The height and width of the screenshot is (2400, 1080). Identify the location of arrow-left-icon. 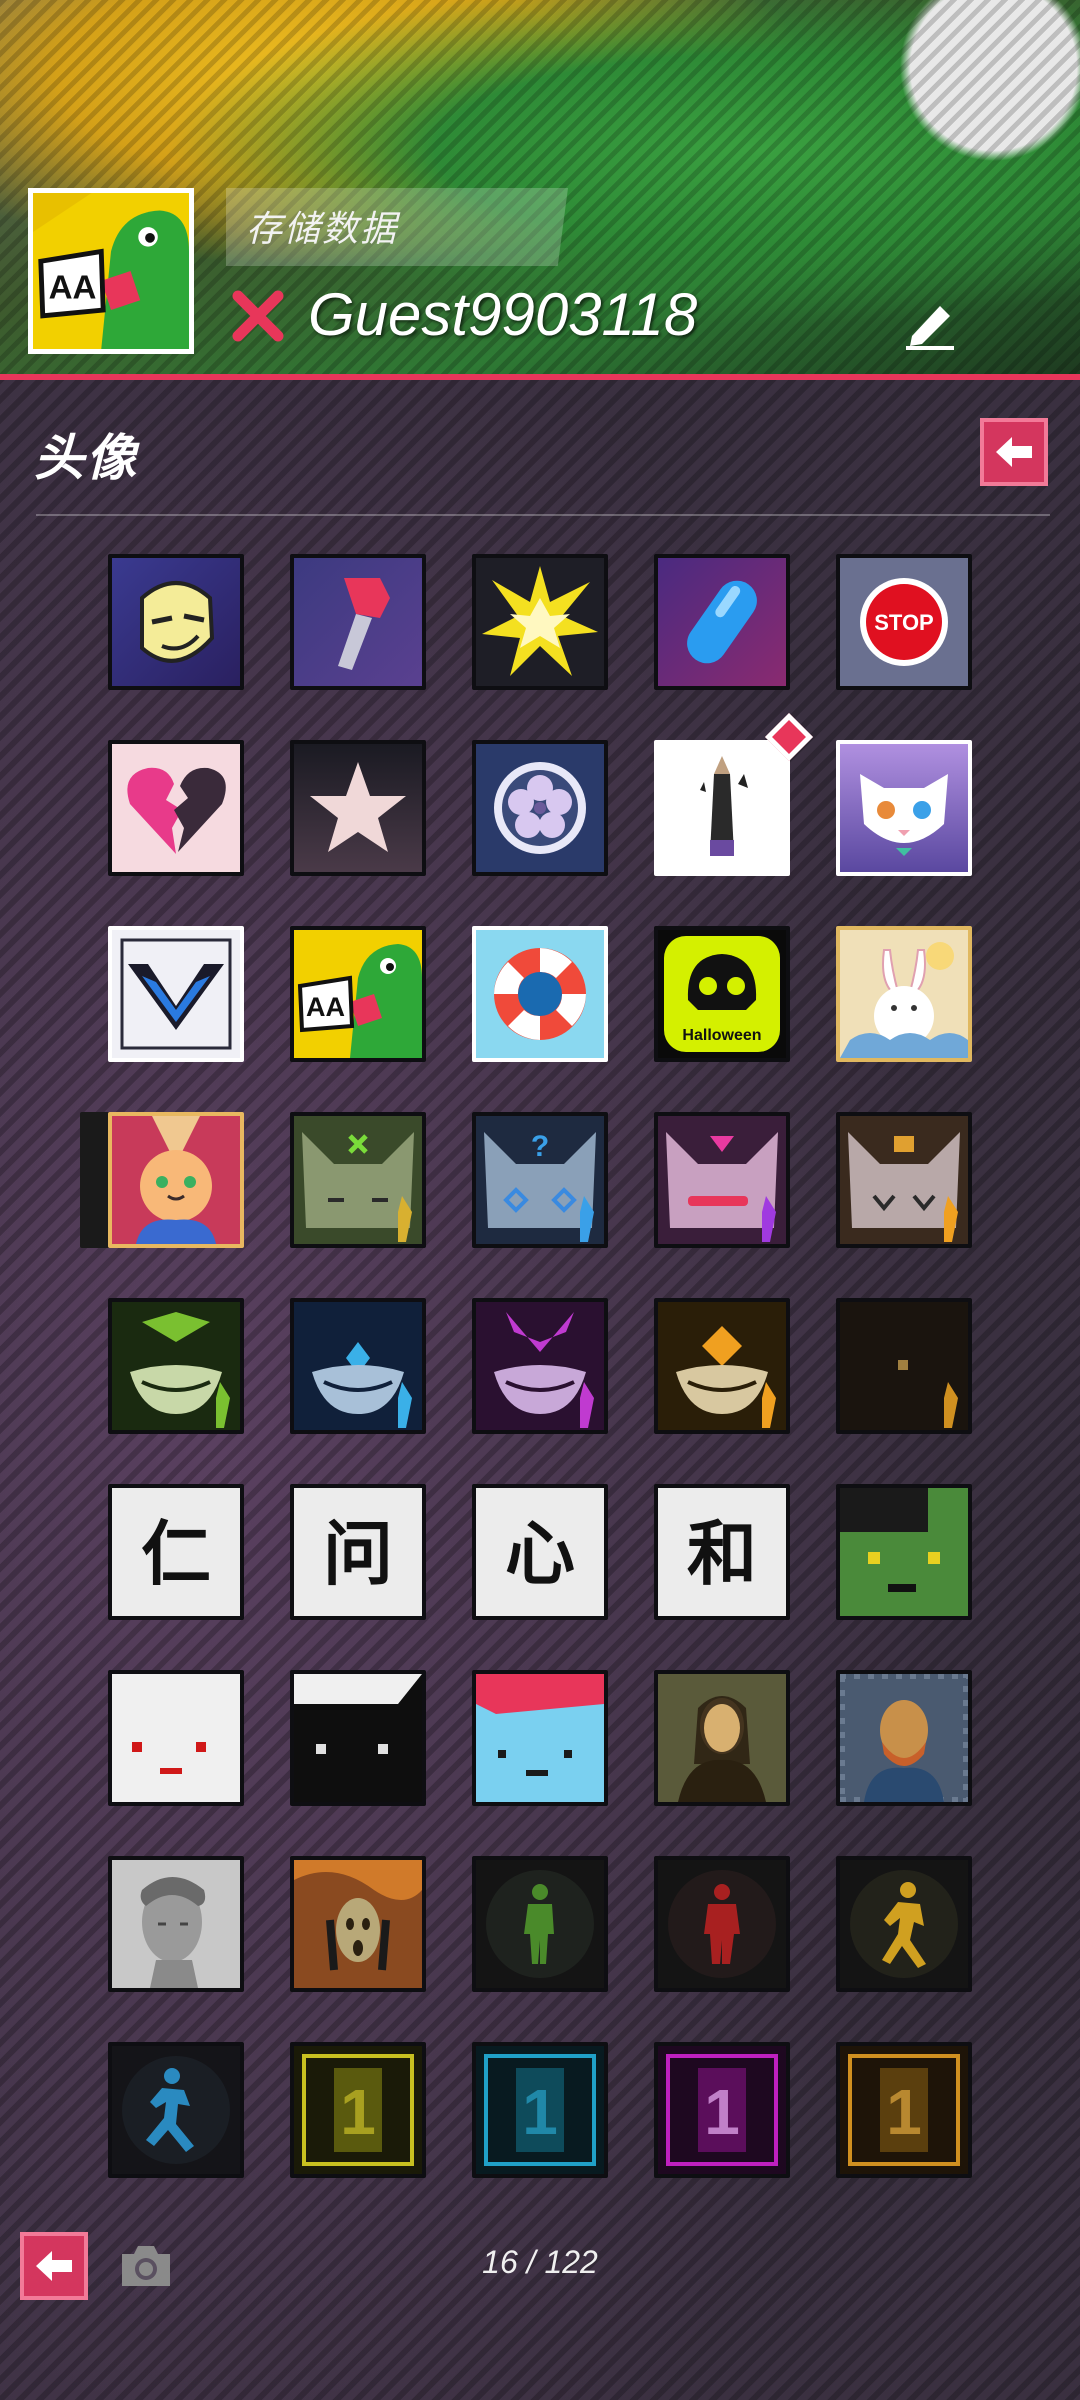
(1014, 452).